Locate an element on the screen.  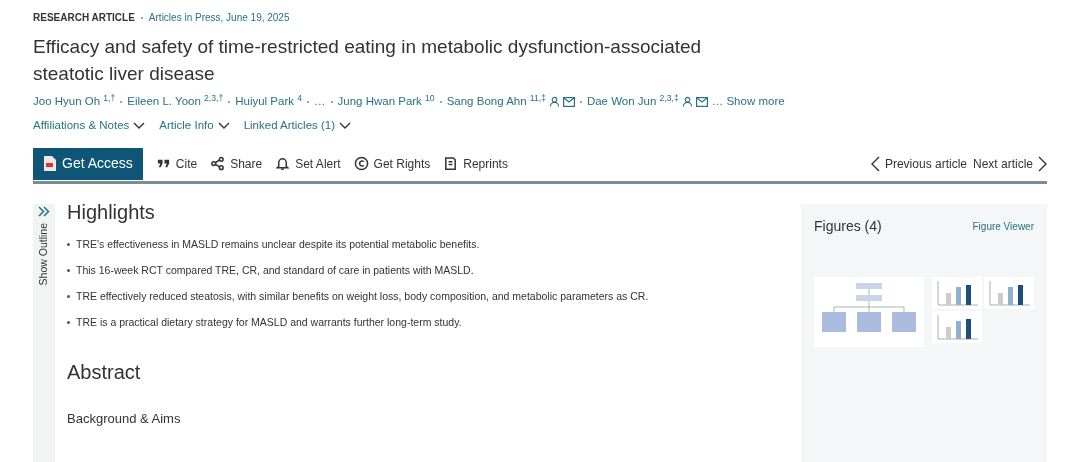
document-icon is located at coordinates (451, 163).